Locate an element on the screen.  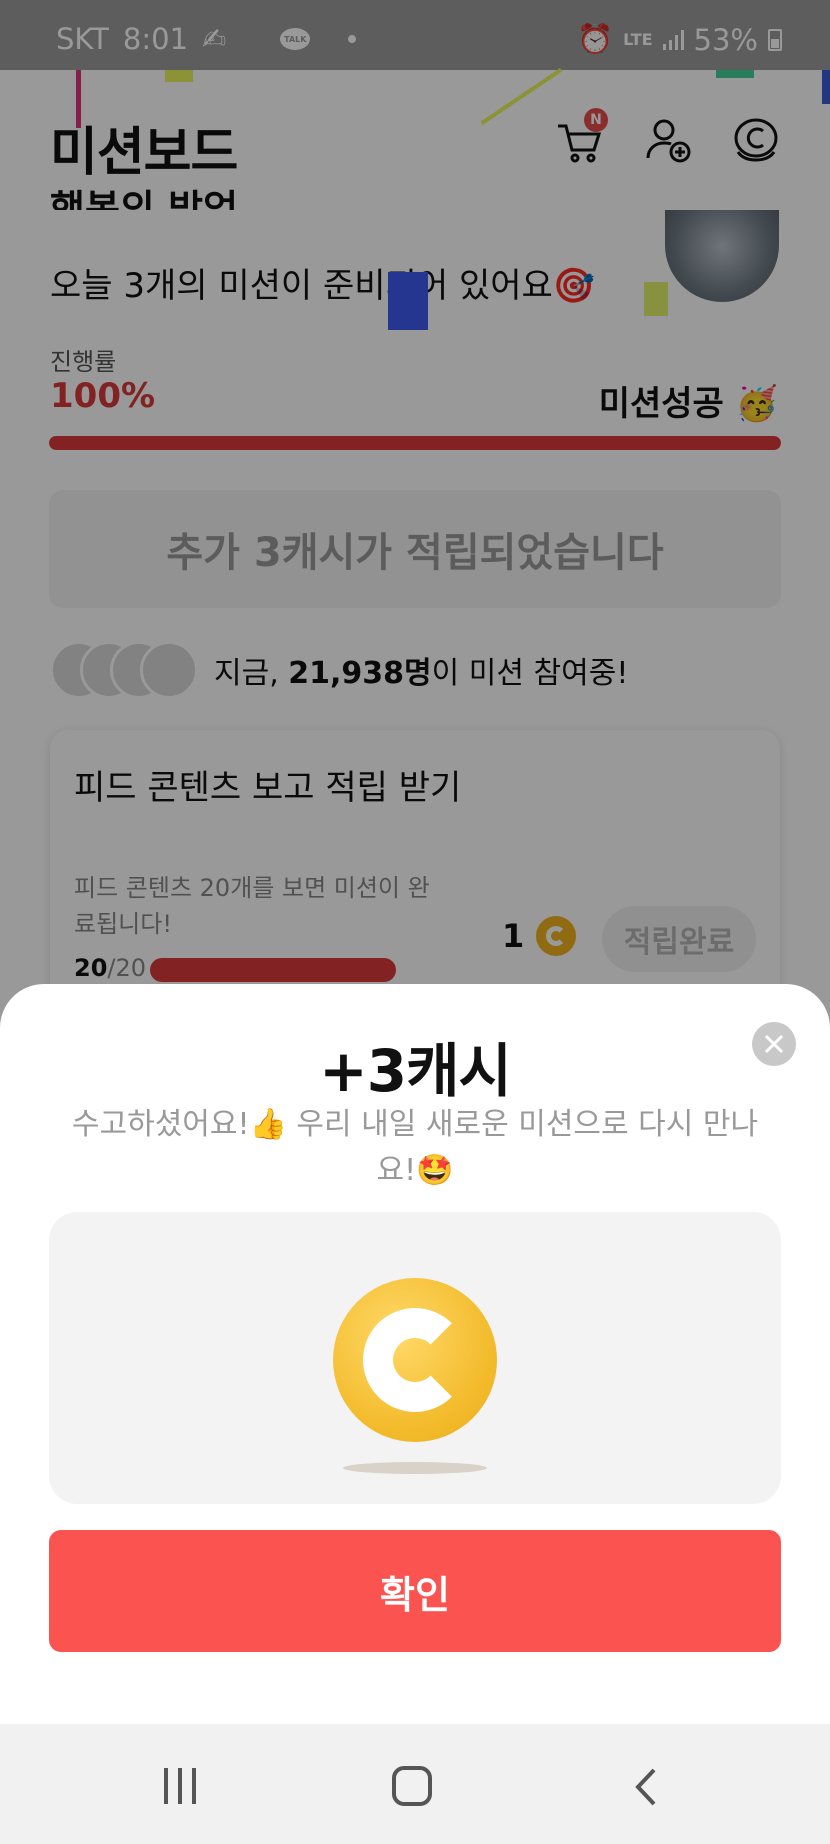
back-button is located at coordinates (645, 1789).